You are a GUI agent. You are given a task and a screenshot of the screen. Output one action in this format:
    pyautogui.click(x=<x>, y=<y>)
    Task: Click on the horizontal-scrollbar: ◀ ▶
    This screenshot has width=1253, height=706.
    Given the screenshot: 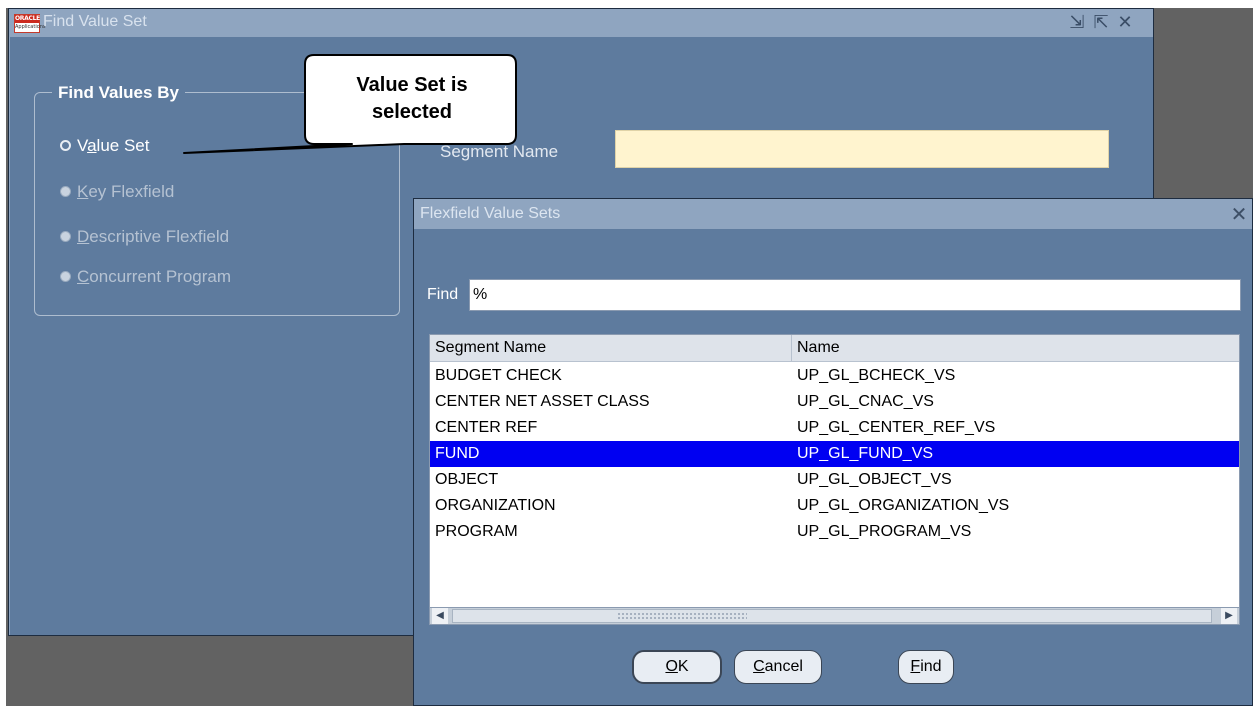 What is the action you would take?
    pyautogui.click(x=834, y=616)
    